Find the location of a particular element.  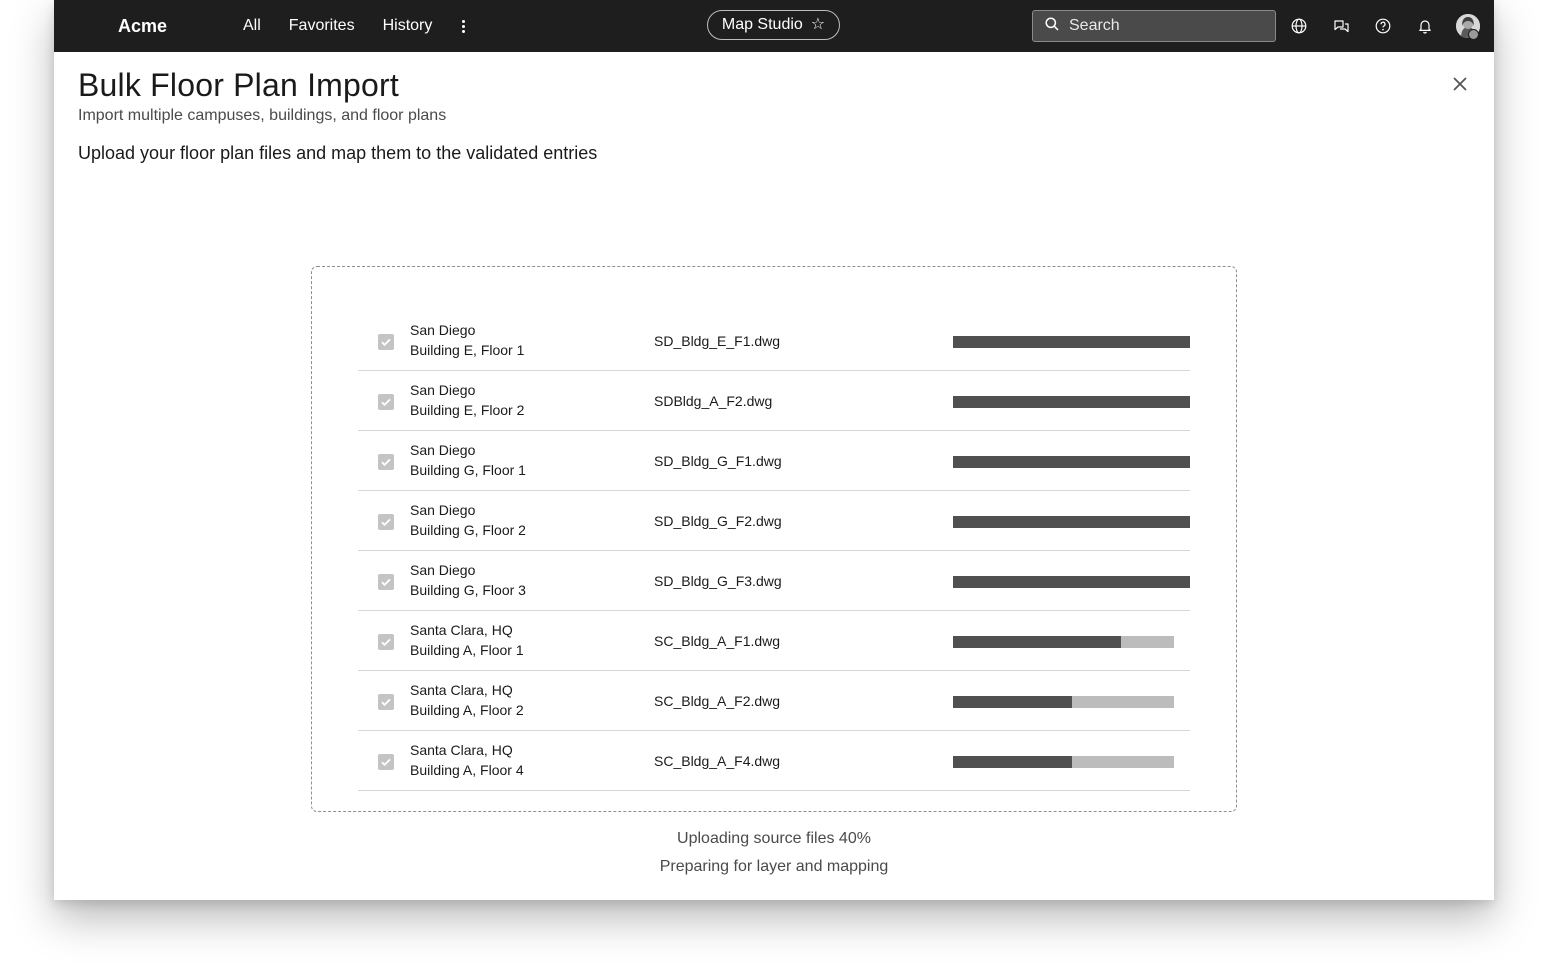

search-input is located at coordinates (1164, 26).